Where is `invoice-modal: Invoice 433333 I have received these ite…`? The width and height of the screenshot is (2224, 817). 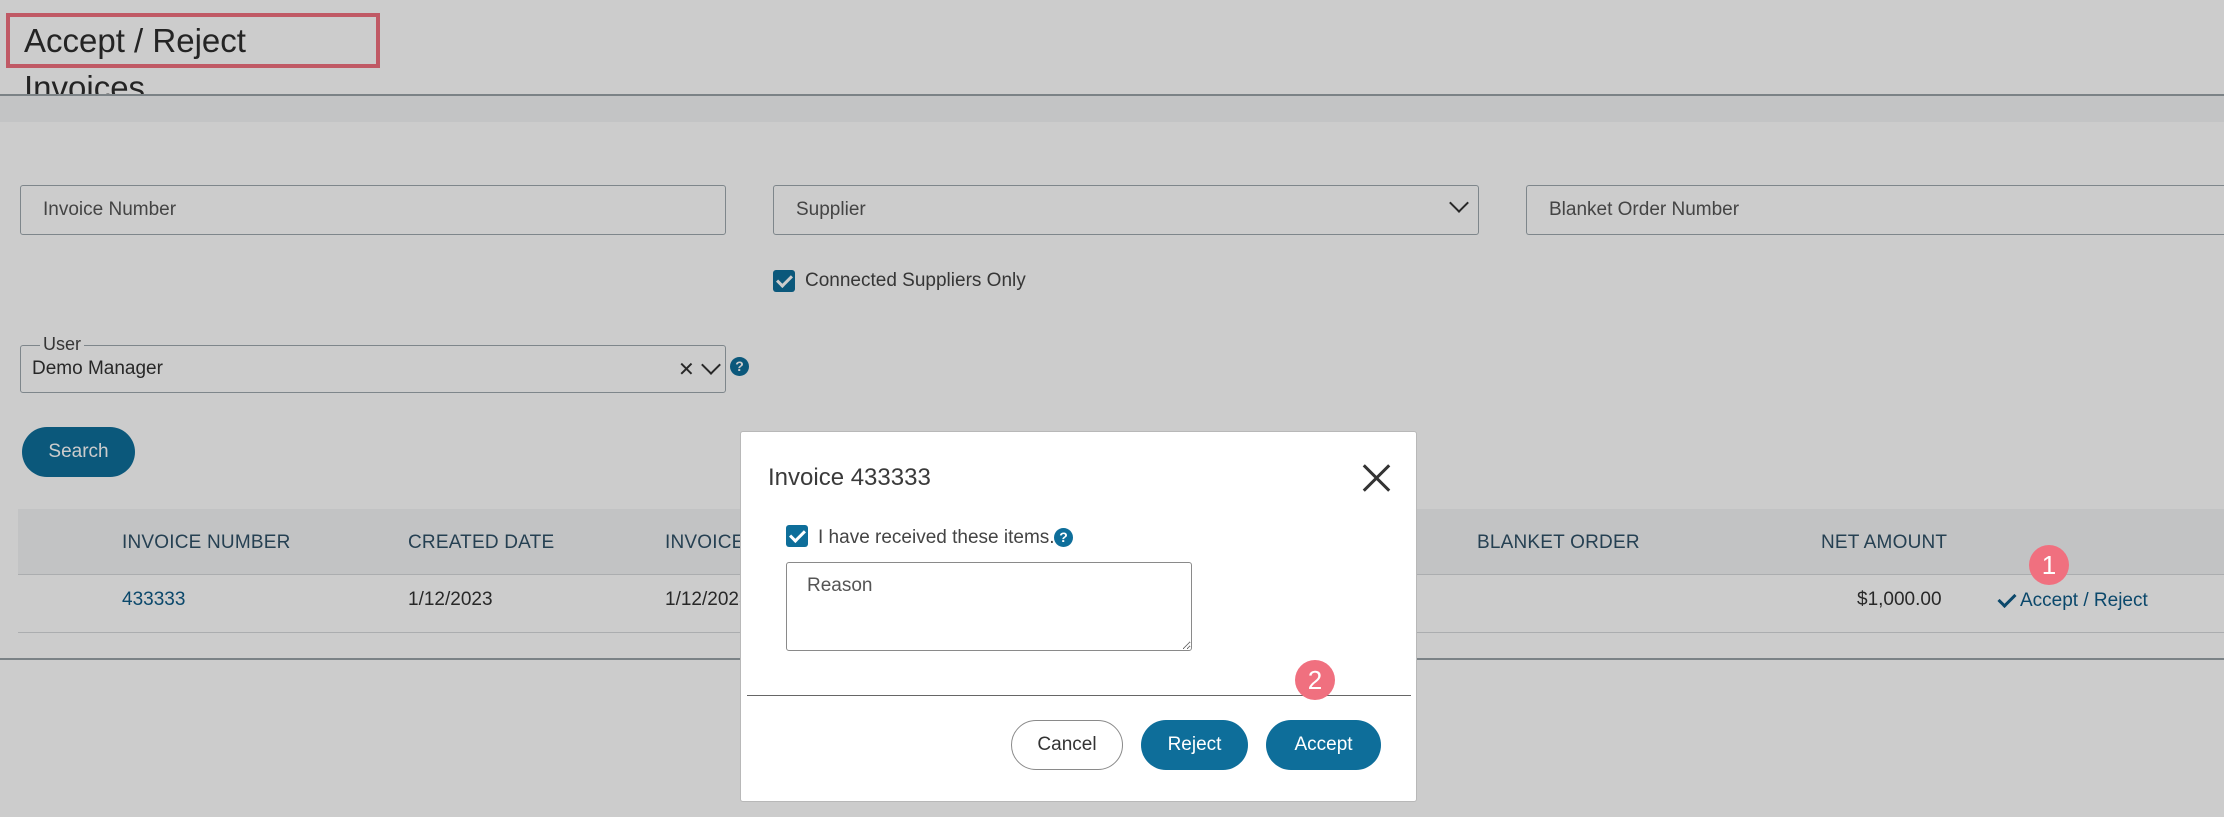
invoice-modal: Invoice 433333 I have received these ite… is located at coordinates (1078, 616).